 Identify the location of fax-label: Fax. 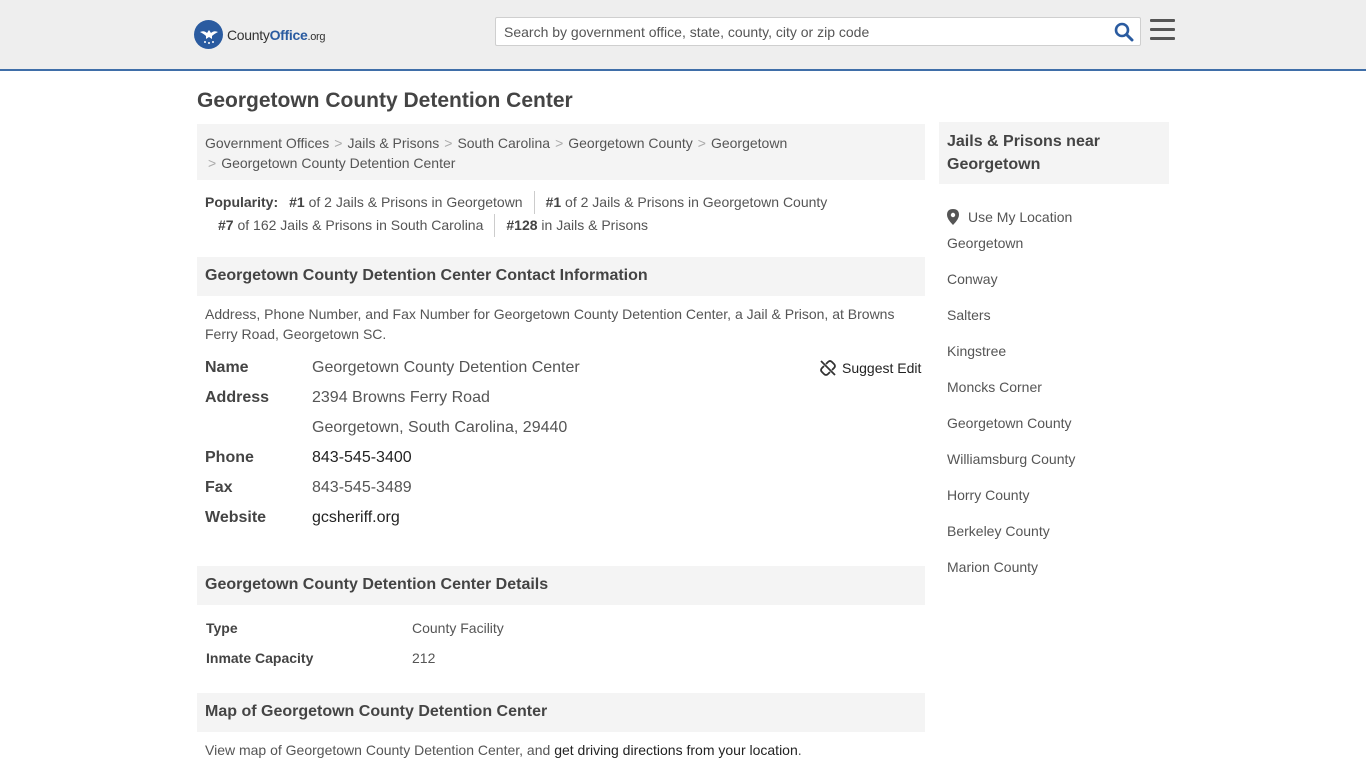
(219, 487).